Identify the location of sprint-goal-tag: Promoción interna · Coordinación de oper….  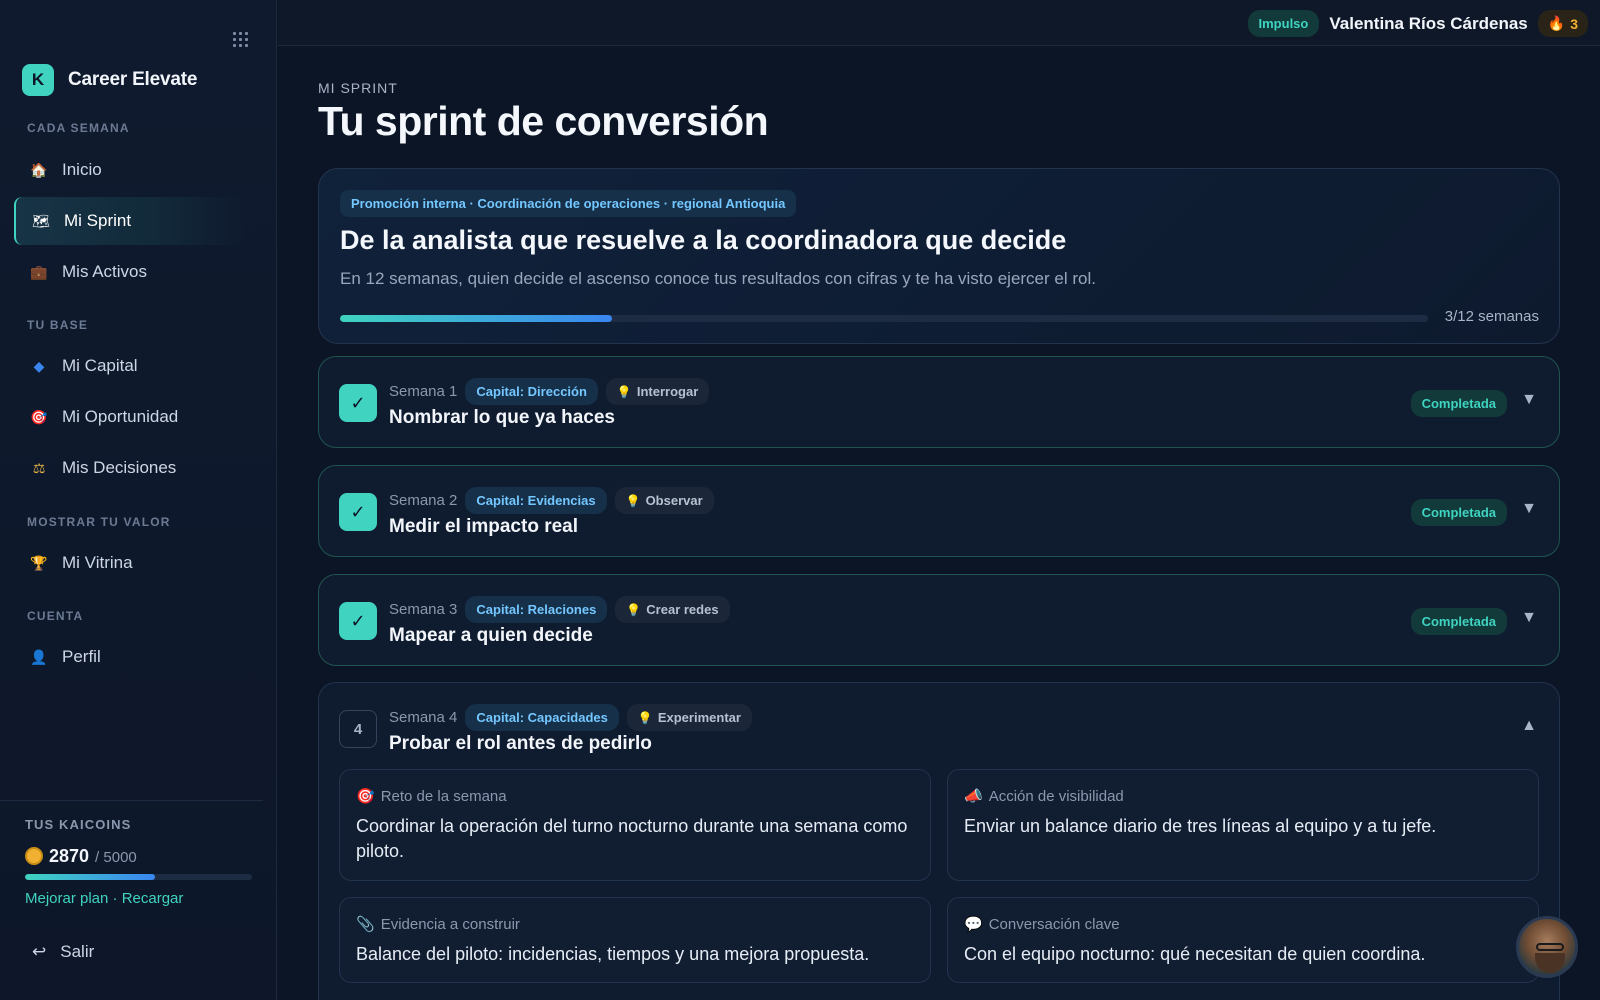
(568, 203).